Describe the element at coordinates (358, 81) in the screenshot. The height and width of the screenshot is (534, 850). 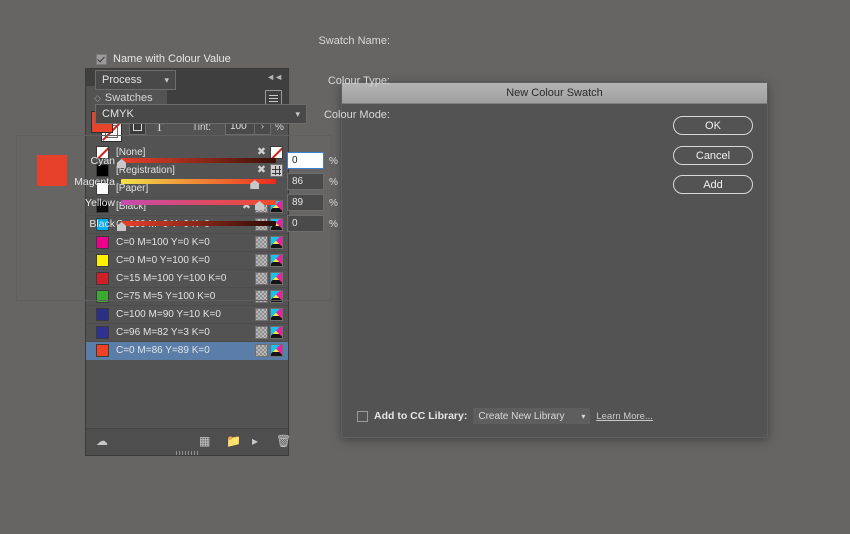
I see `colour-type-label: Colour Type:` at that location.